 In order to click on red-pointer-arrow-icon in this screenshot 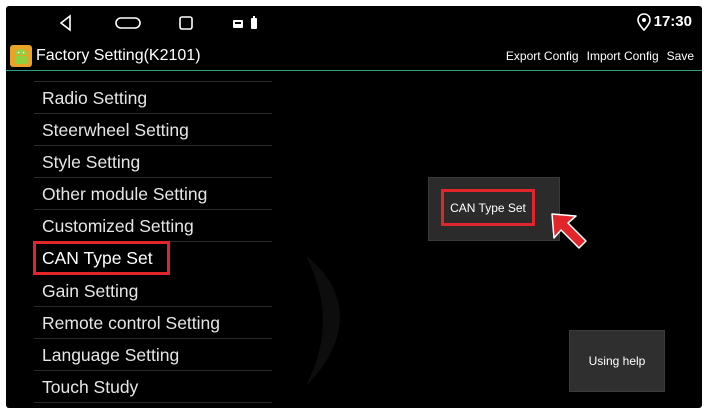, I will do `click(569, 231)`.